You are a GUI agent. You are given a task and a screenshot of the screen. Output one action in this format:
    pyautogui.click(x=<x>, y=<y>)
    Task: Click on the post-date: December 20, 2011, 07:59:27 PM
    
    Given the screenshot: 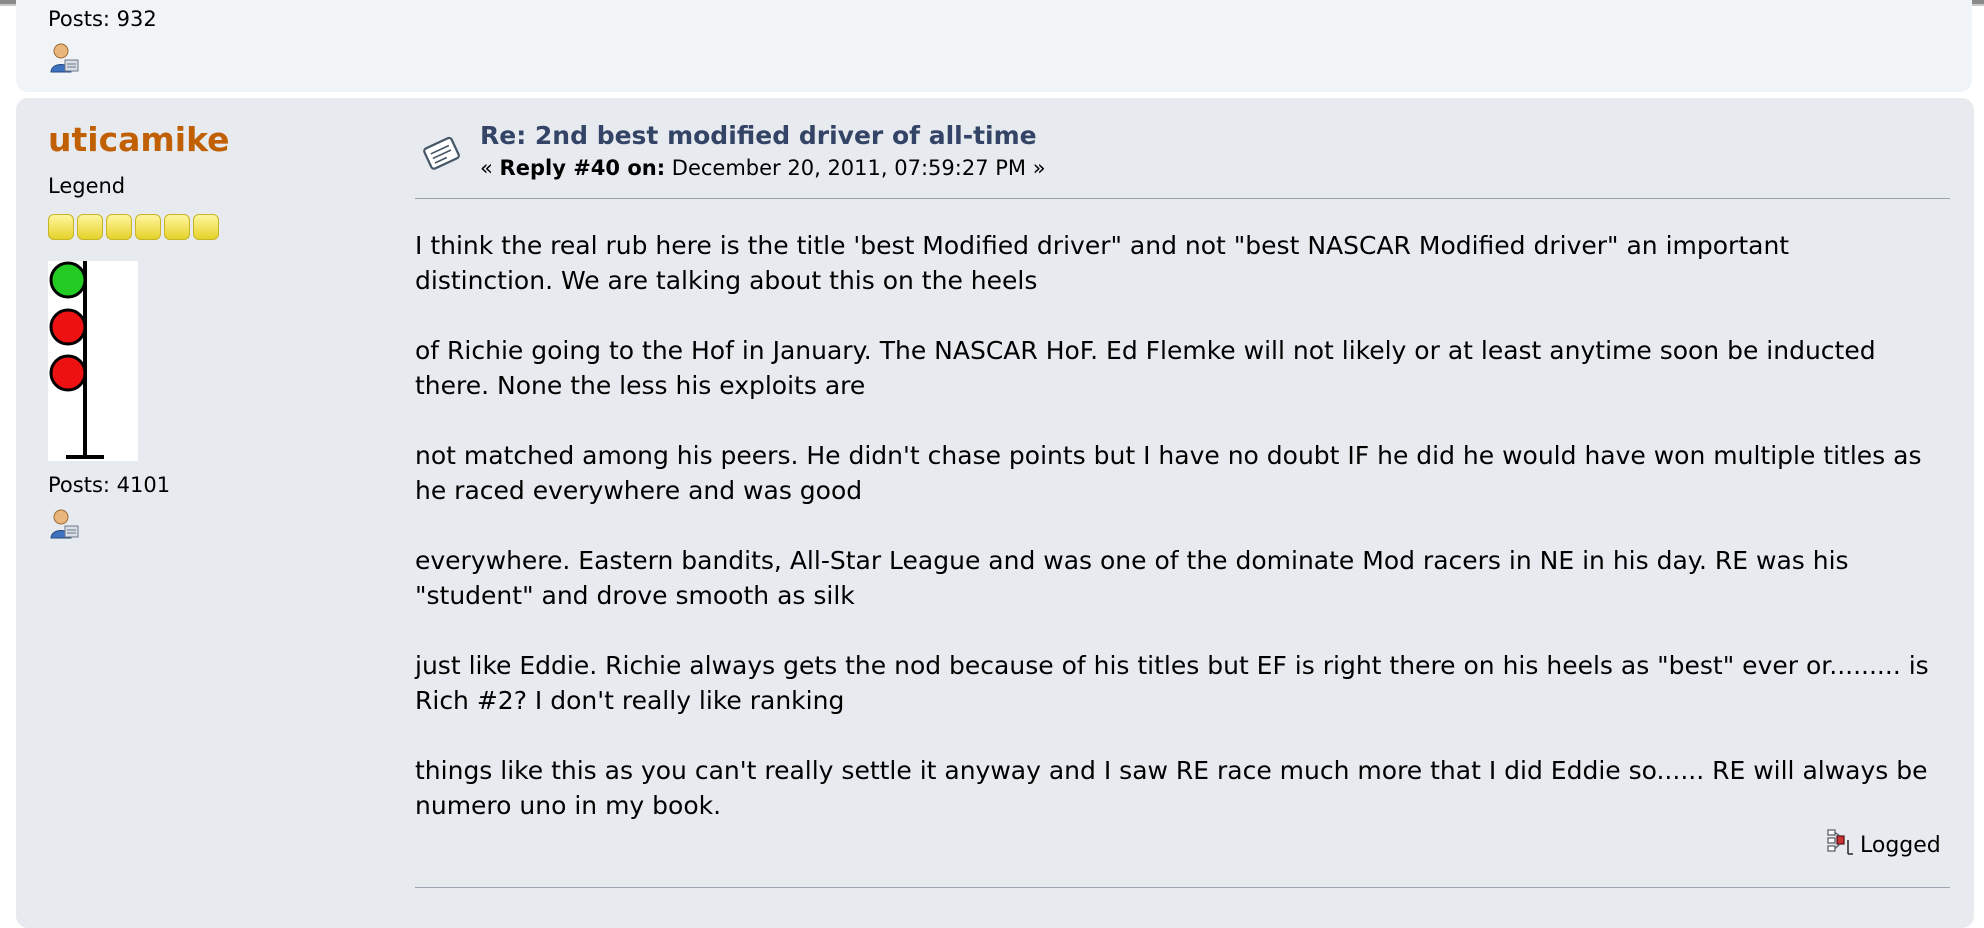 What is the action you would take?
    pyautogui.click(x=849, y=168)
    